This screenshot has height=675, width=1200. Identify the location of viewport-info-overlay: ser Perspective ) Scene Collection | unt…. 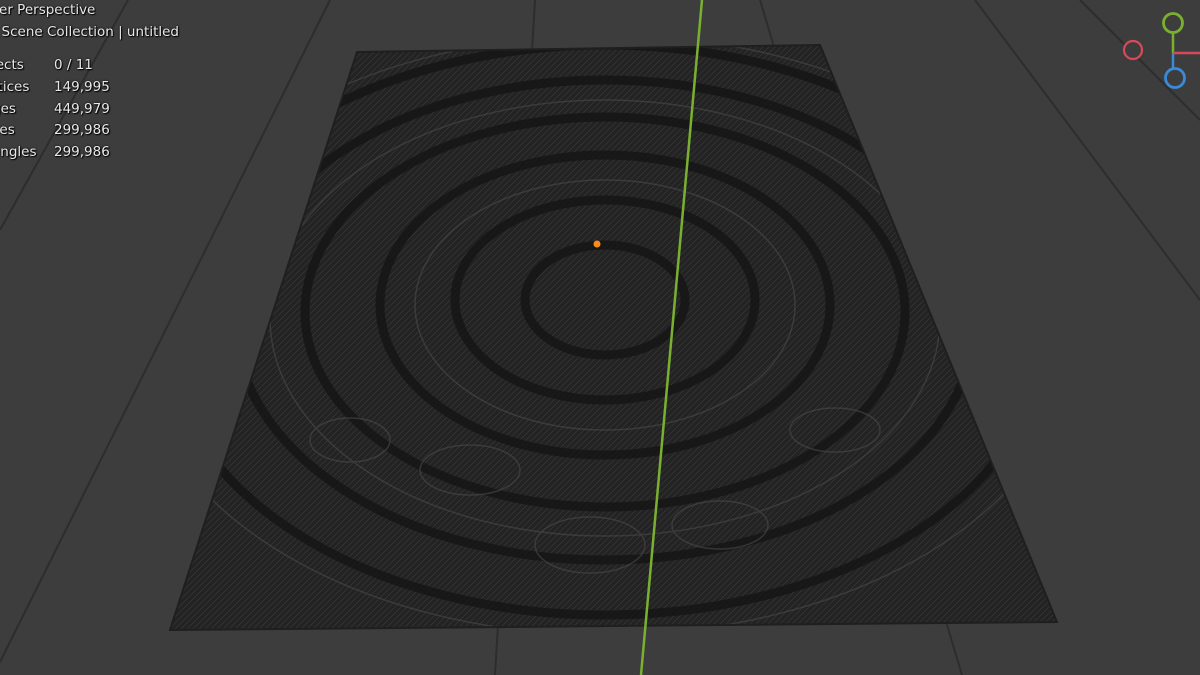
(89, 82).